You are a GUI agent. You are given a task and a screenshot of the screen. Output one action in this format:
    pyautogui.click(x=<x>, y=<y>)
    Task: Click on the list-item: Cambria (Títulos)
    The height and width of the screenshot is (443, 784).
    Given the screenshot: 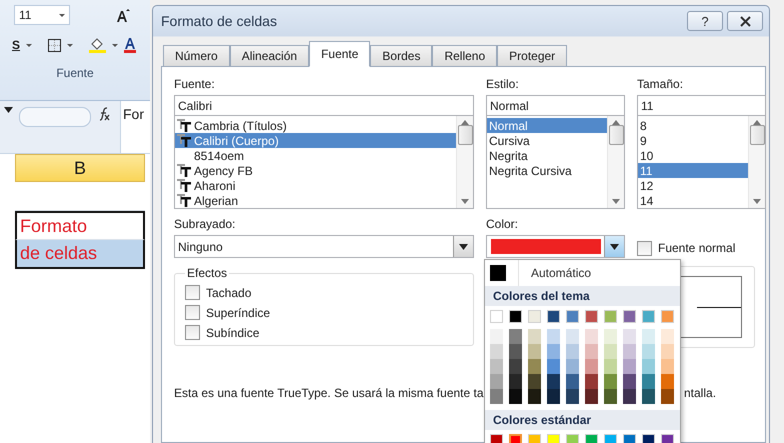 What is the action you would take?
    pyautogui.click(x=315, y=125)
    